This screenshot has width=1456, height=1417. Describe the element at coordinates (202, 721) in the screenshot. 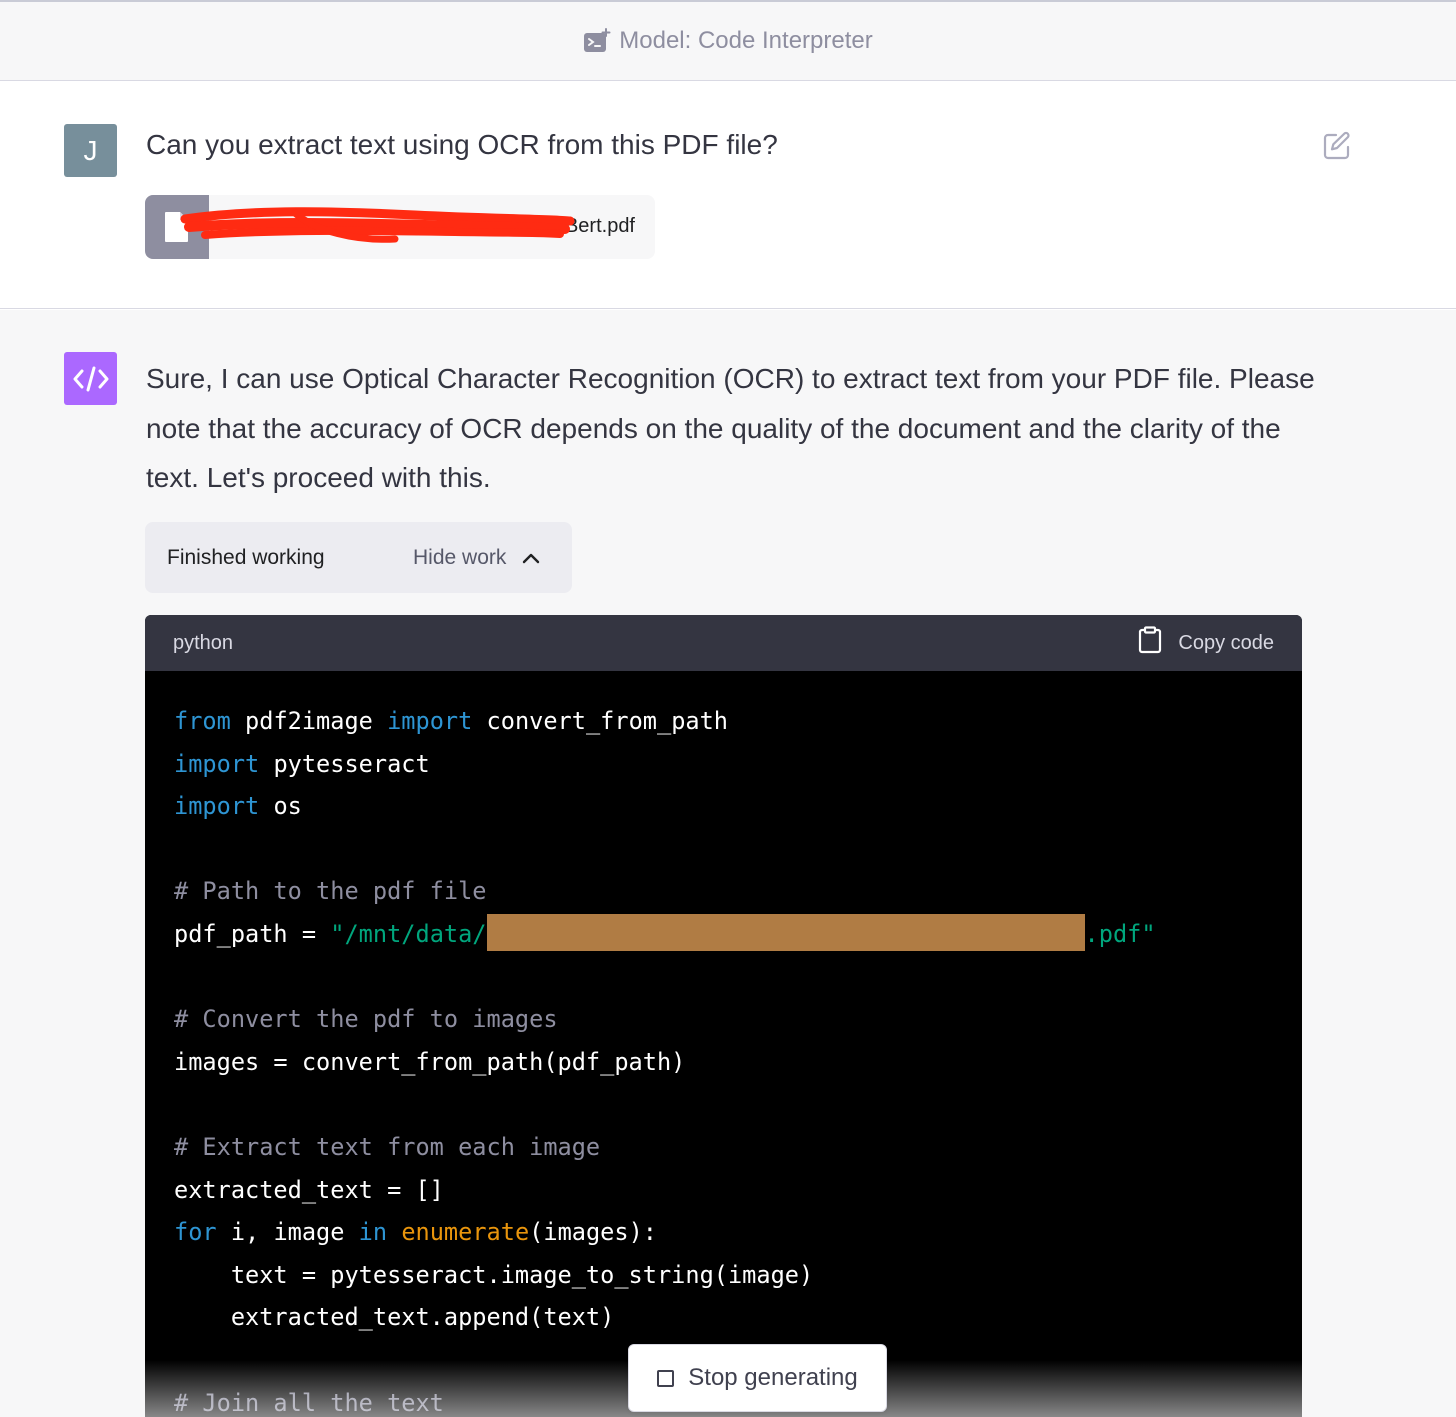

I see `code-keyword: from` at that location.